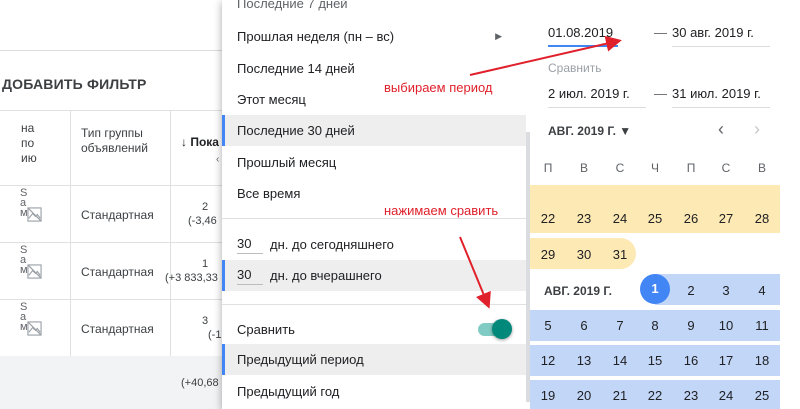 Image resolution: width=800 pixels, height=409 pixels. Describe the element at coordinates (721, 129) in the screenshot. I see `prev-month-chevron-icon: ‹` at that location.